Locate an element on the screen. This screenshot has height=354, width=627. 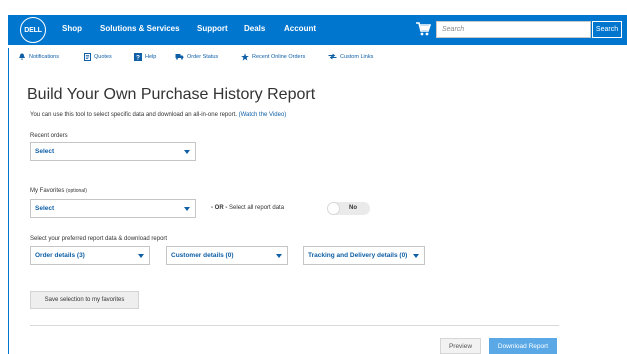
tracking-details-select: Tracking and Delivery details (0) is located at coordinates (364, 255).